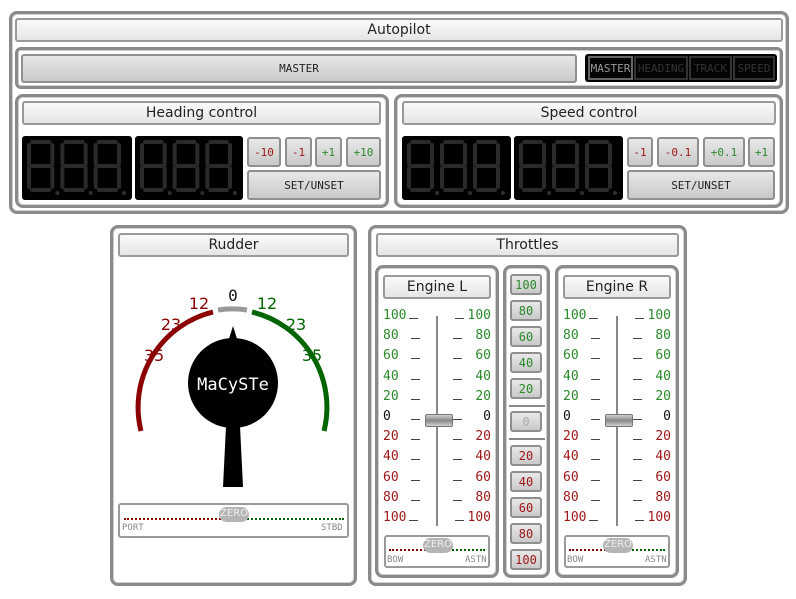 This screenshot has height=599, width=796. What do you see at coordinates (526, 481) in the screenshot?
I see `preset-astern-40-button: 40` at bounding box center [526, 481].